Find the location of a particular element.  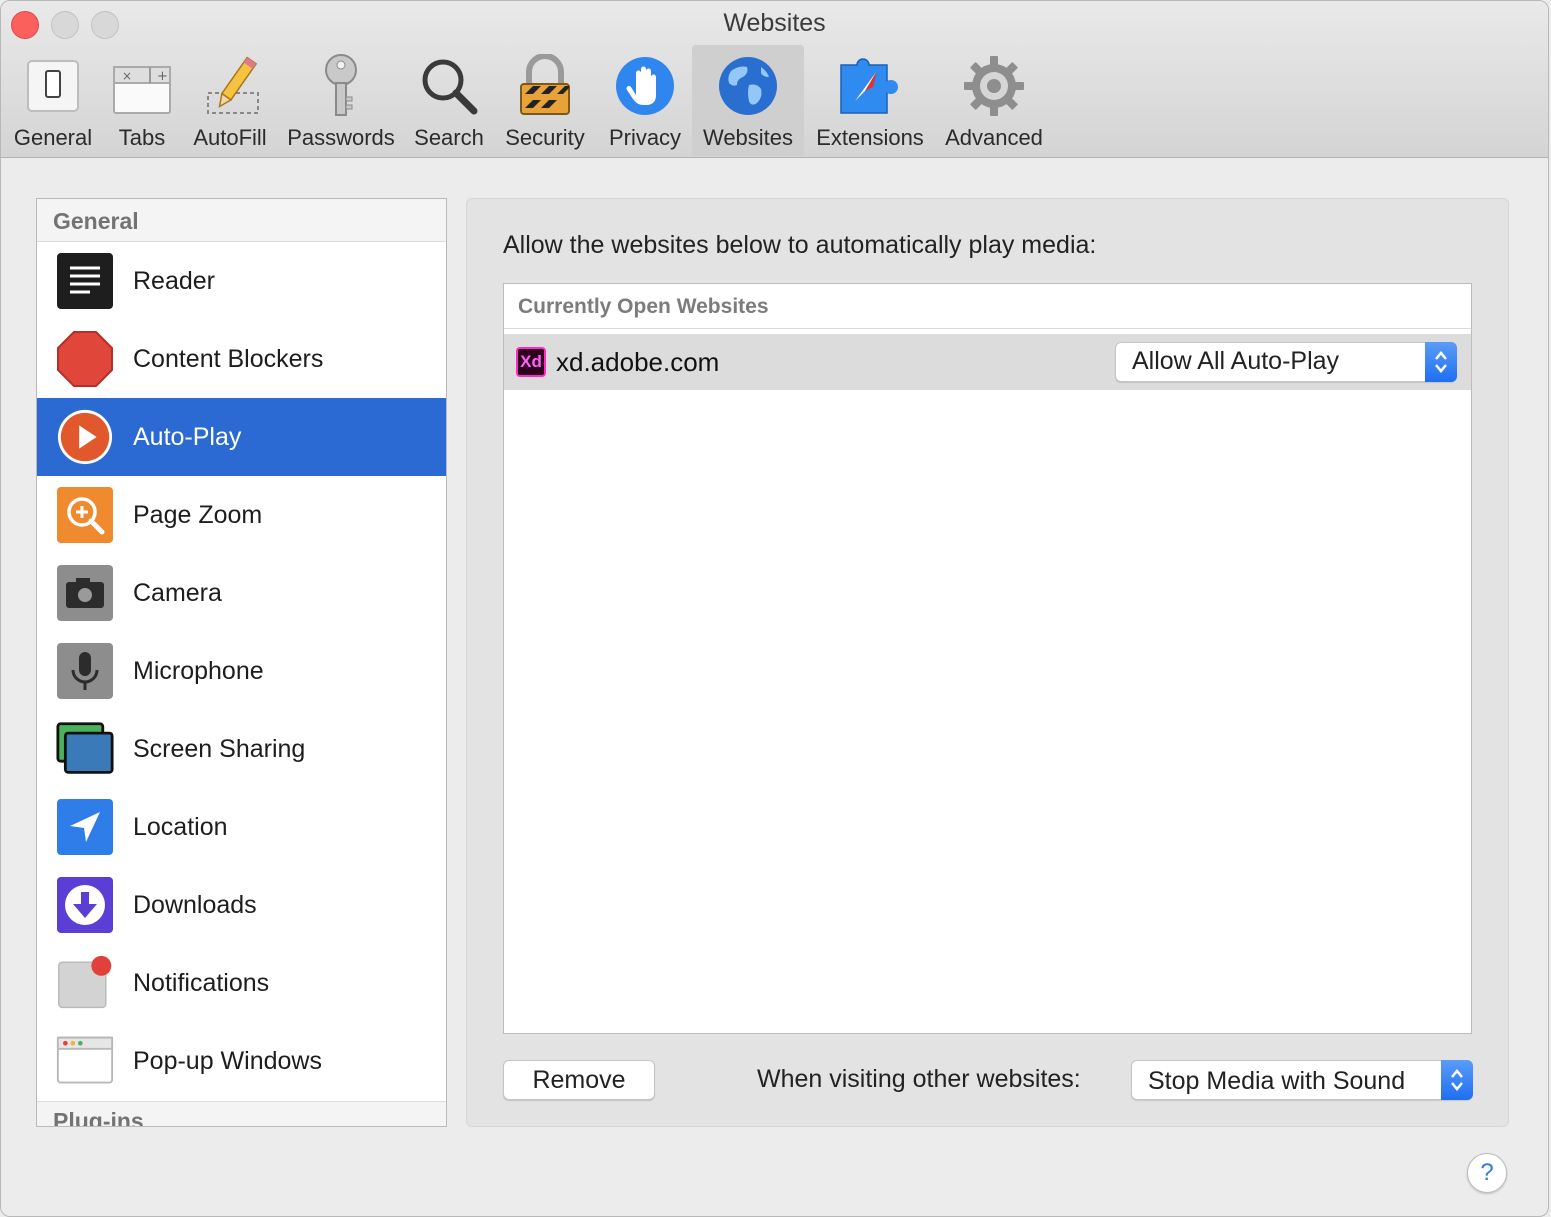

padlock-icon is located at coordinates (545, 86).